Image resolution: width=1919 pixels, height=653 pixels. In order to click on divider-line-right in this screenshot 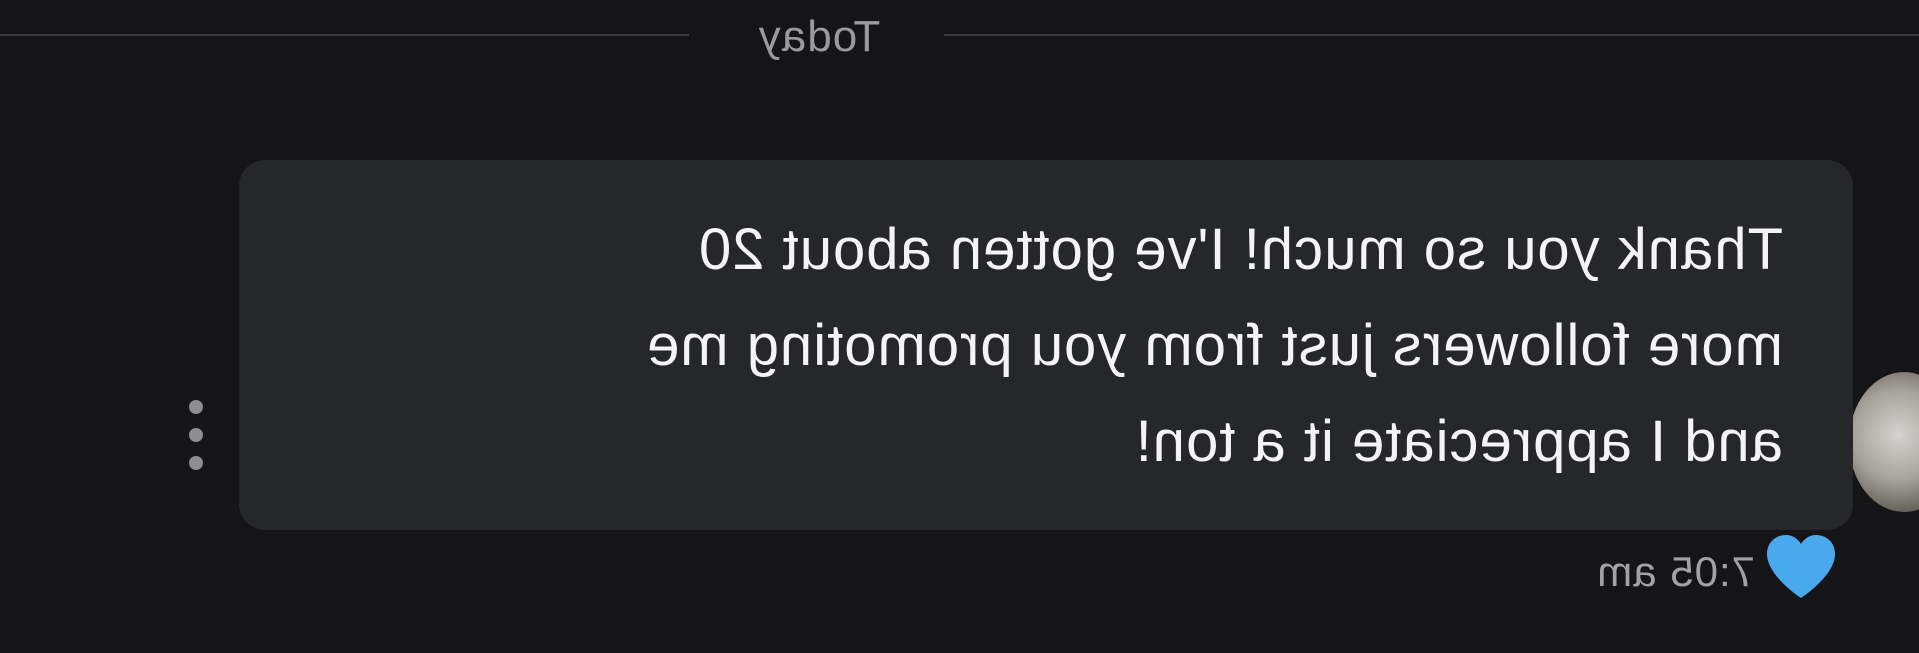, I will do `click(344, 35)`.